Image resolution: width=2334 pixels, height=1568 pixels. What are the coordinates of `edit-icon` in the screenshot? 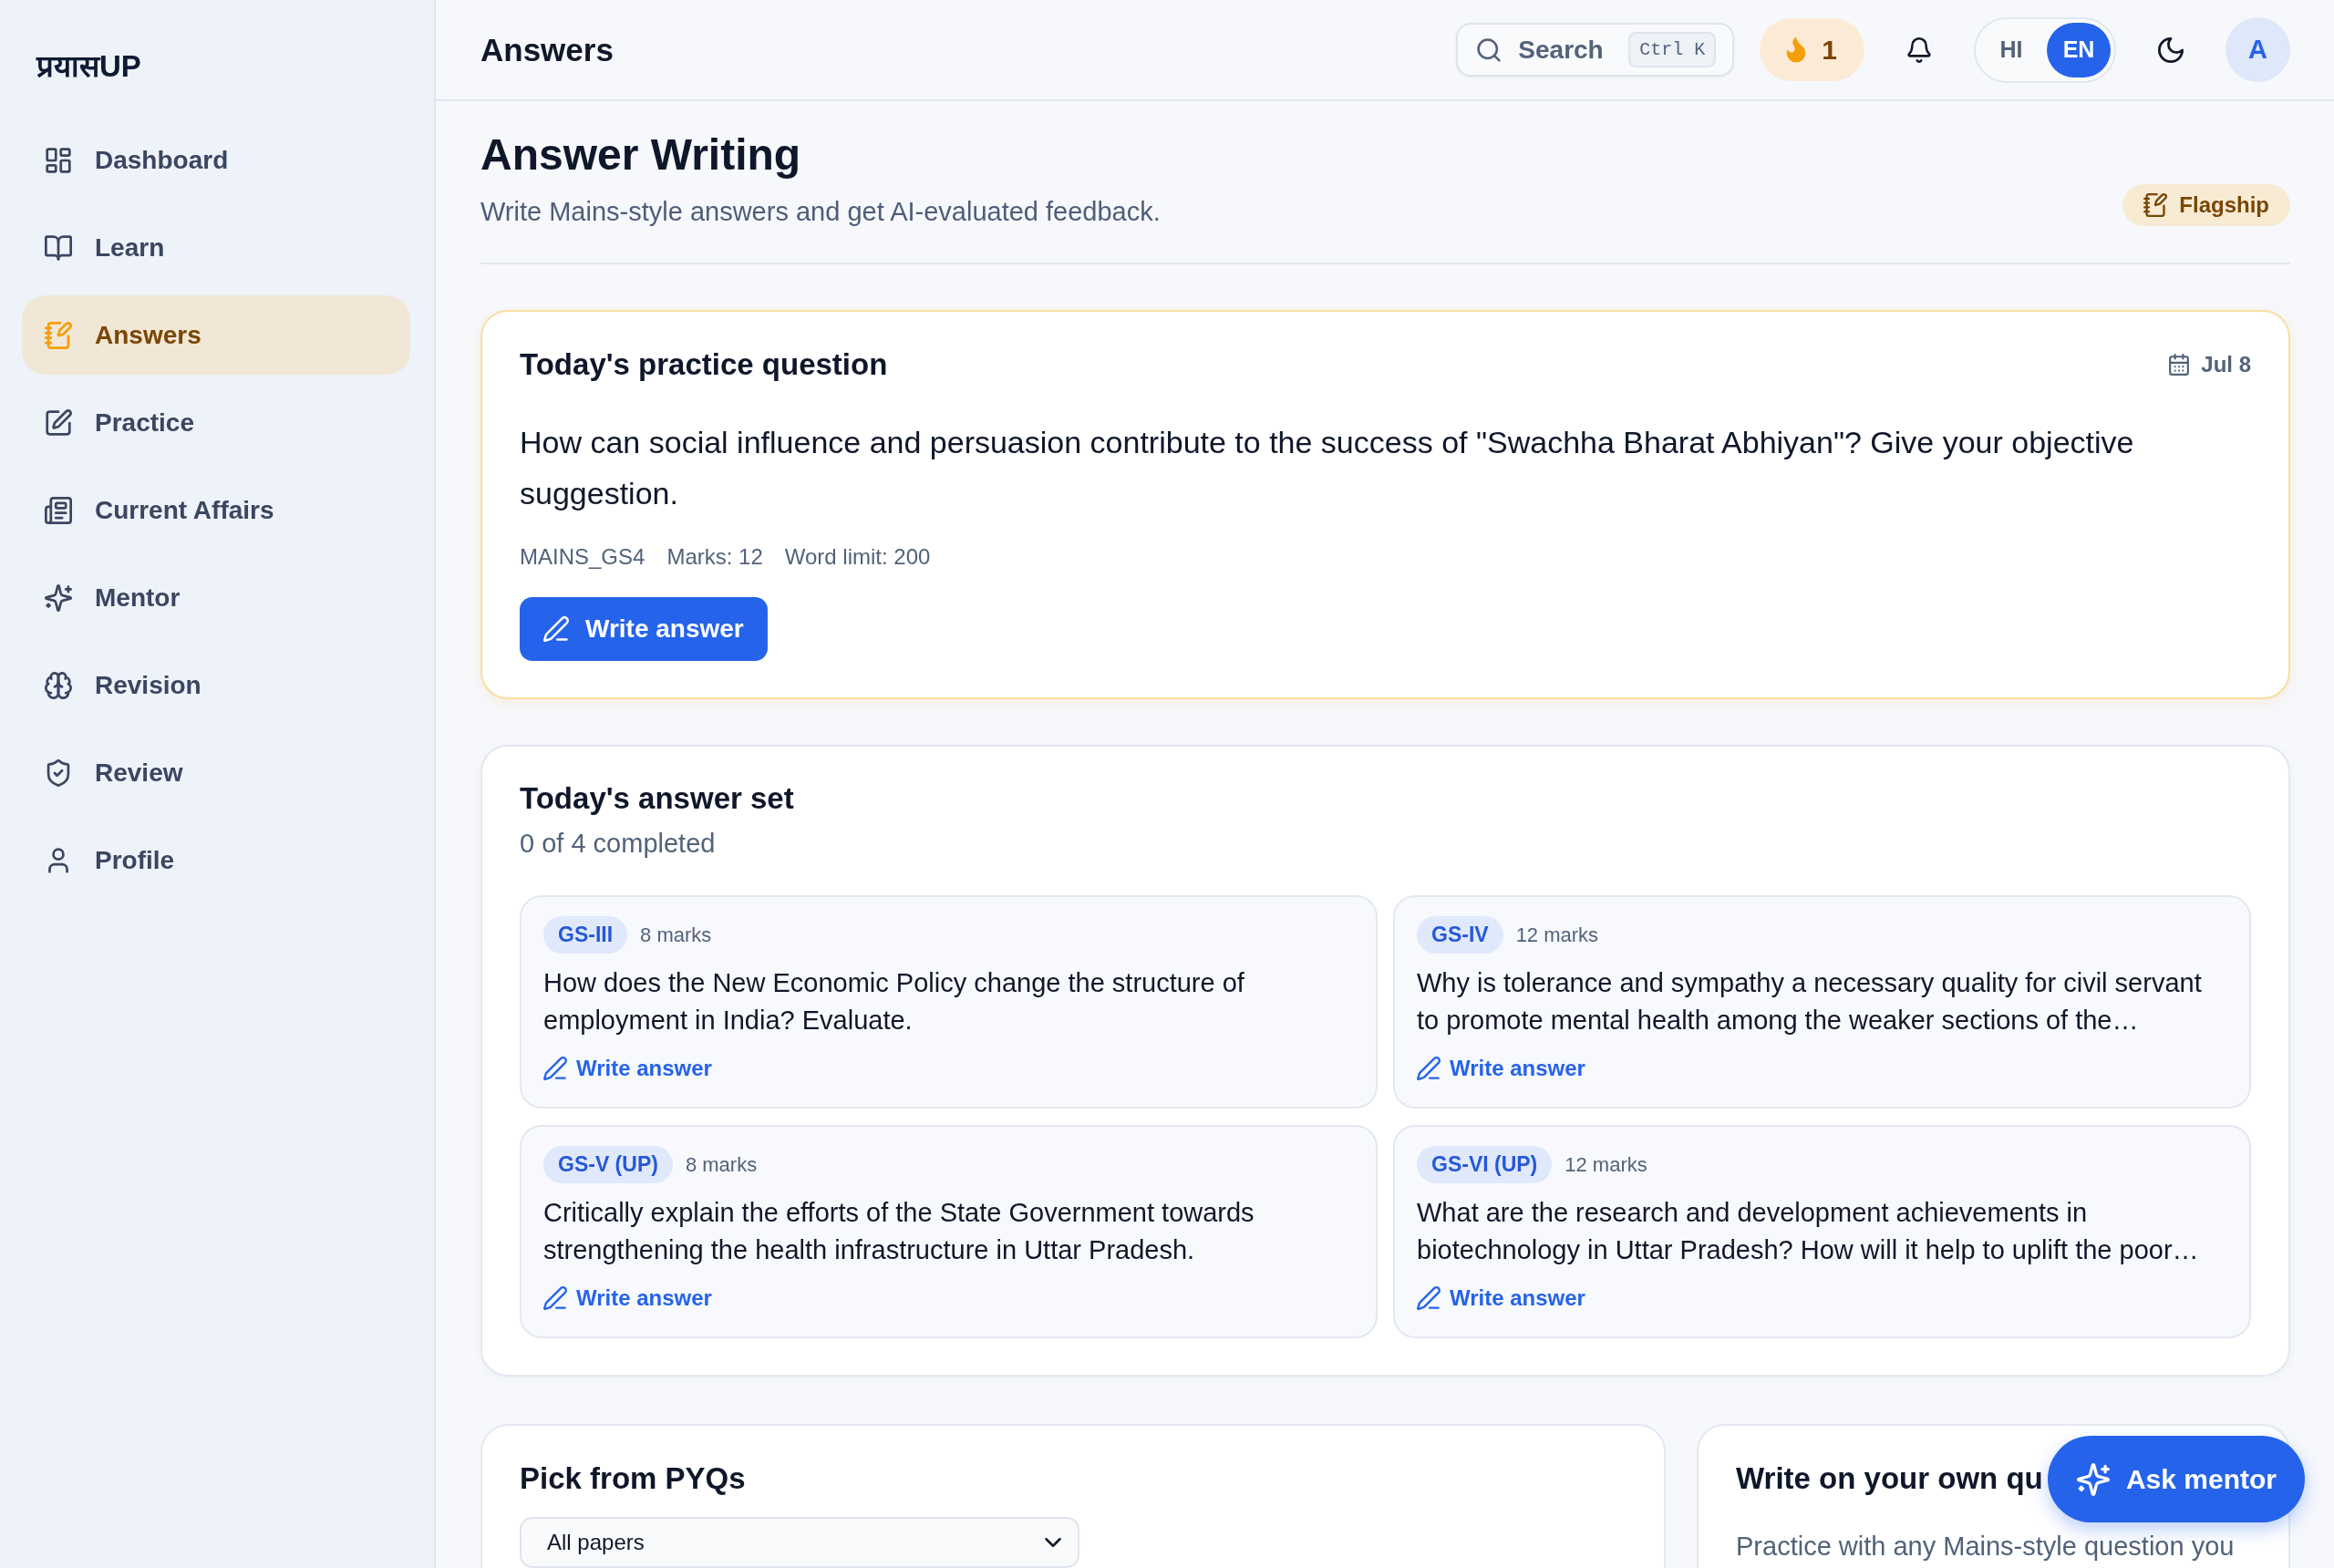 It's located at (59, 422).